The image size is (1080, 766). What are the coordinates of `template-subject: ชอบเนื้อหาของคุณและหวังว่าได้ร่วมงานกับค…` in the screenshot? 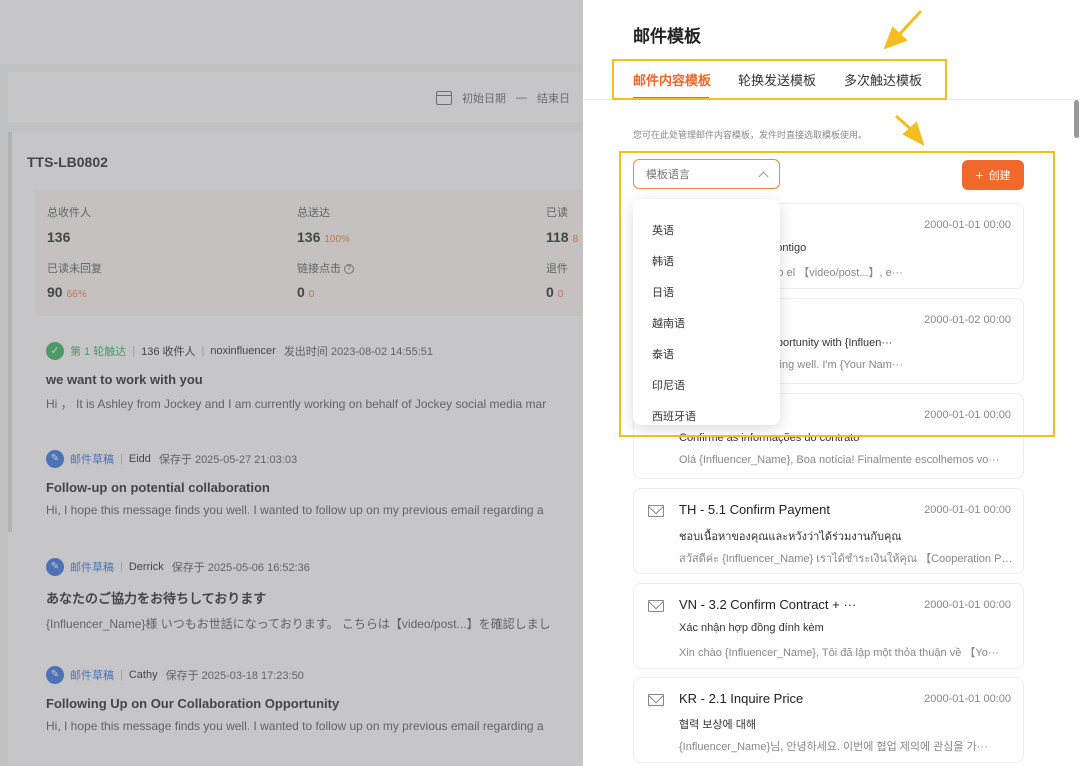 It's located at (790, 537).